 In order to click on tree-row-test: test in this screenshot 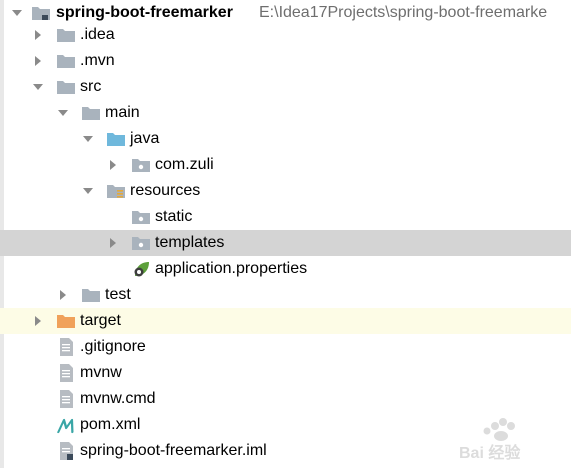, I will do `click(285, 295)`.